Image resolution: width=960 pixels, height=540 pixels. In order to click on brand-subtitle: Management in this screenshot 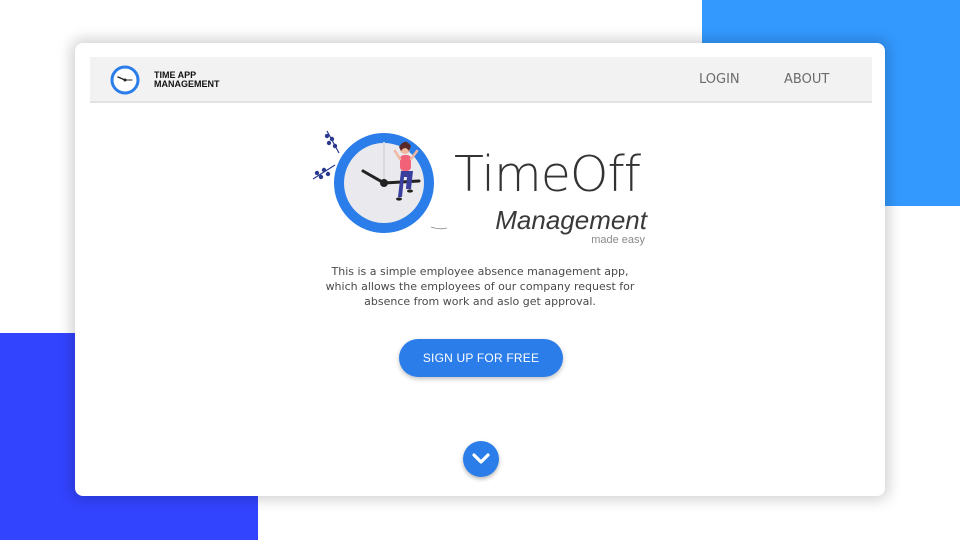, I will do `click(571, 220)`.